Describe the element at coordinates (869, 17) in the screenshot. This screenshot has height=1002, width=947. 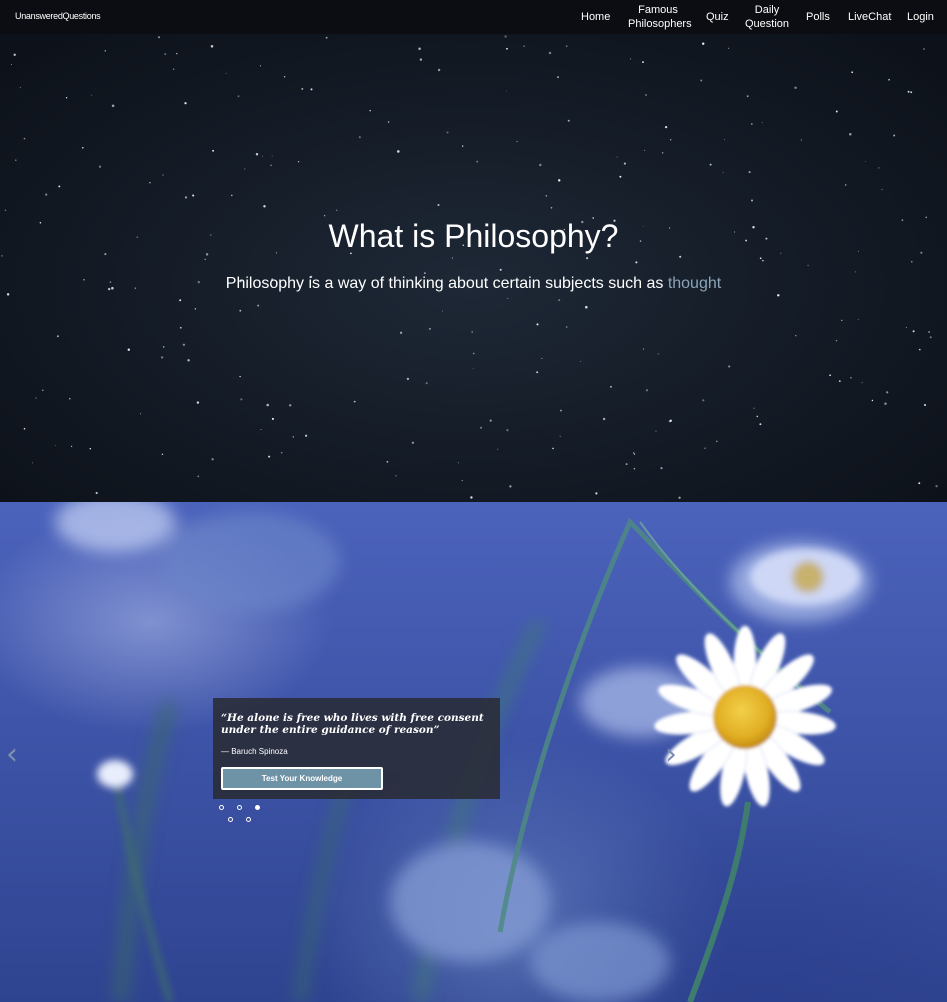
I see `nav-livechat-link: LiveChat` at that location.